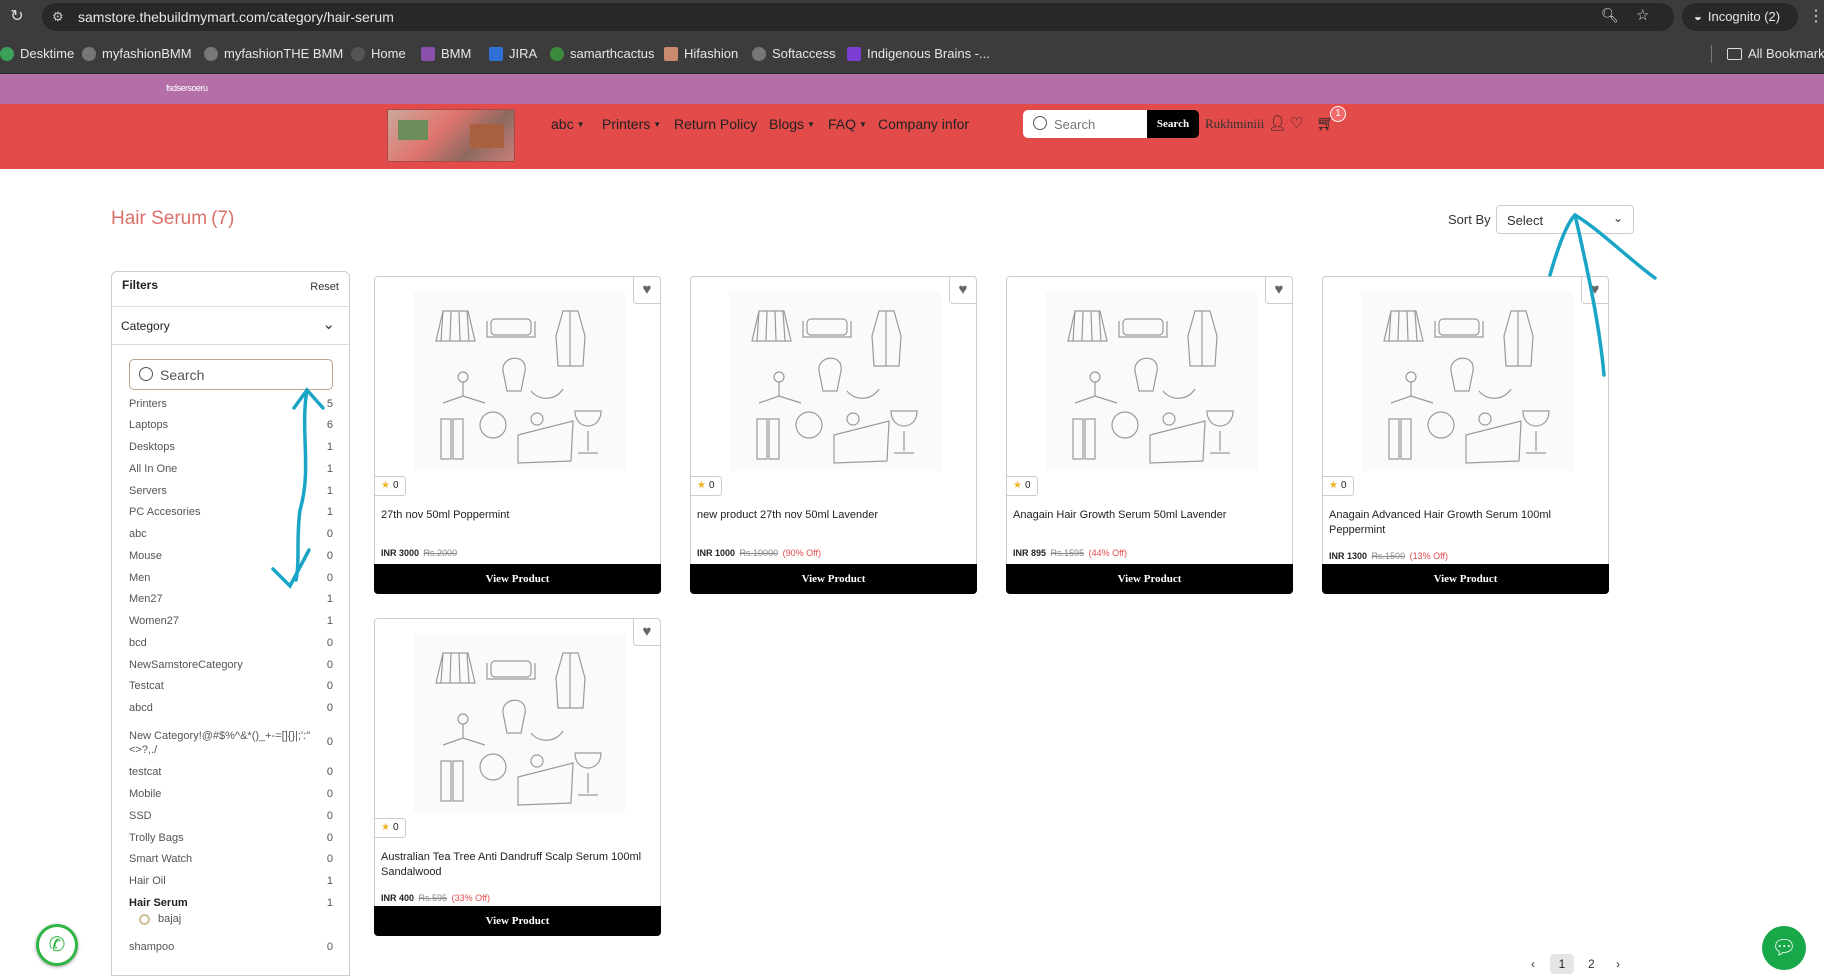 The width and height of the screenshot is (1824, 976). What do you see at coordinates (231, 794) in the screenshot?
I see `category-item: Mobile 0` at bounding box center [231, 794].